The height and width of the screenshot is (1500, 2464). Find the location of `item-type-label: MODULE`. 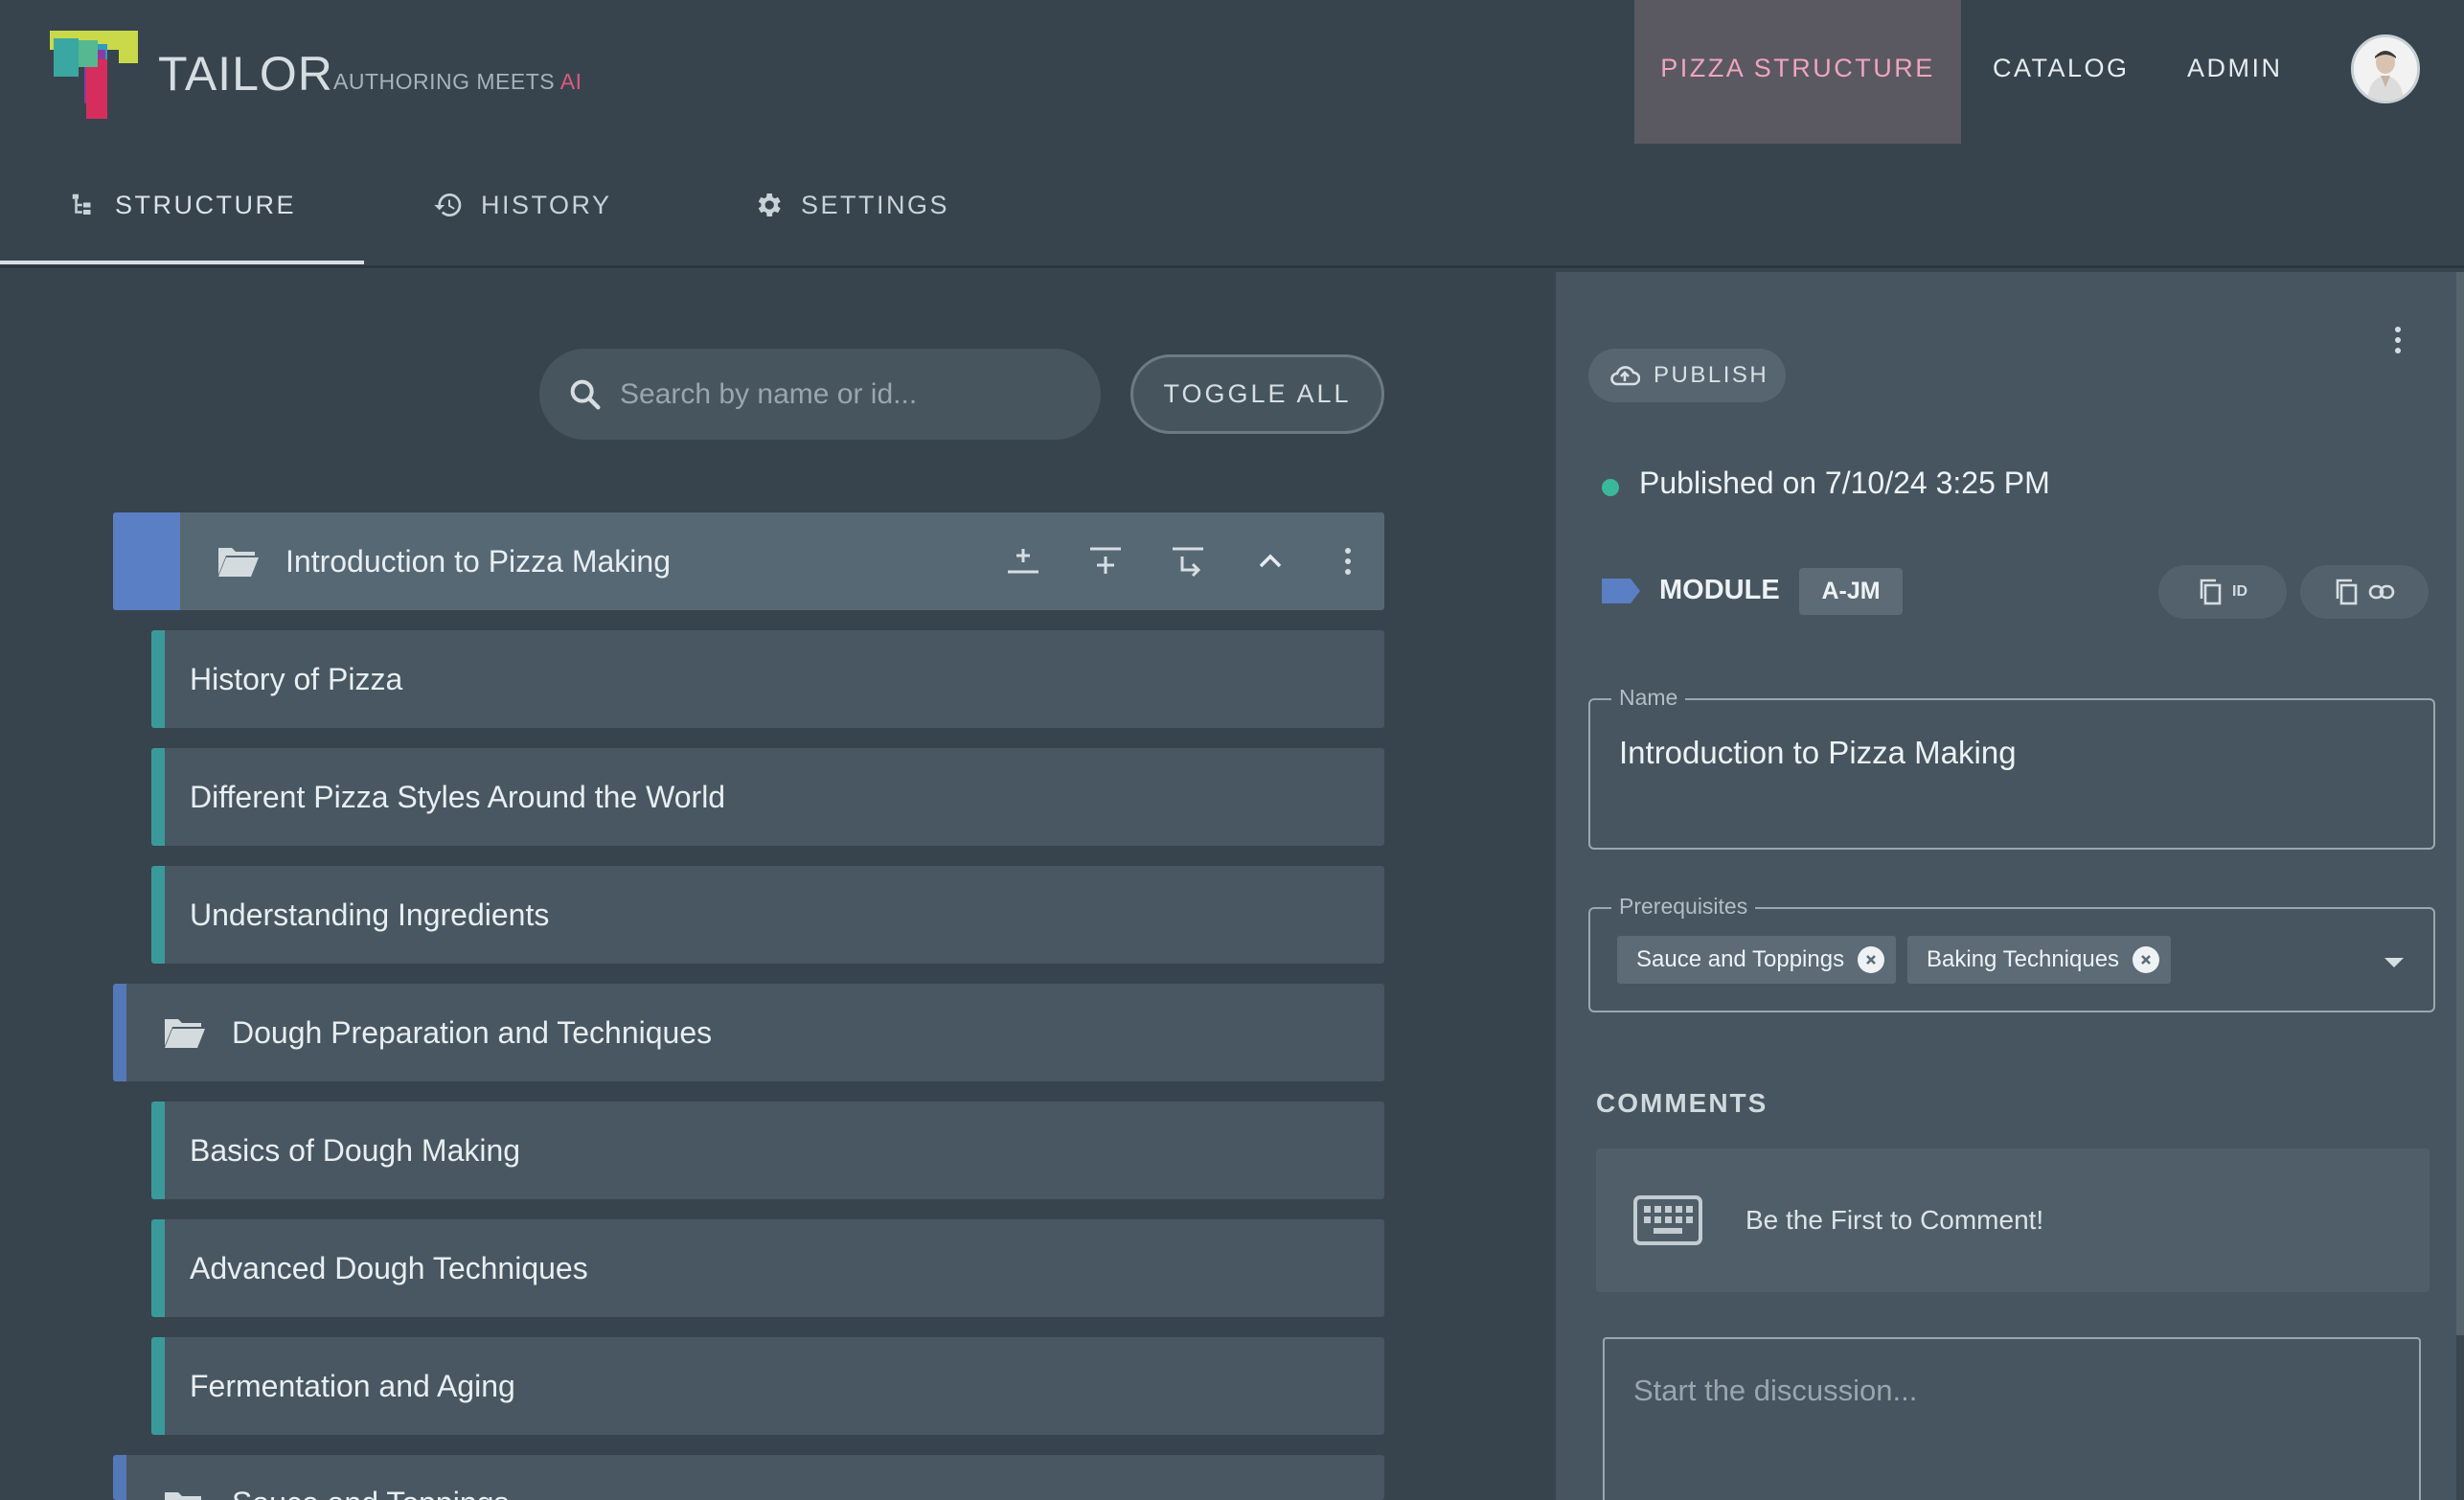

item-type-label: MODULE is located at coordinates (1719, 590).